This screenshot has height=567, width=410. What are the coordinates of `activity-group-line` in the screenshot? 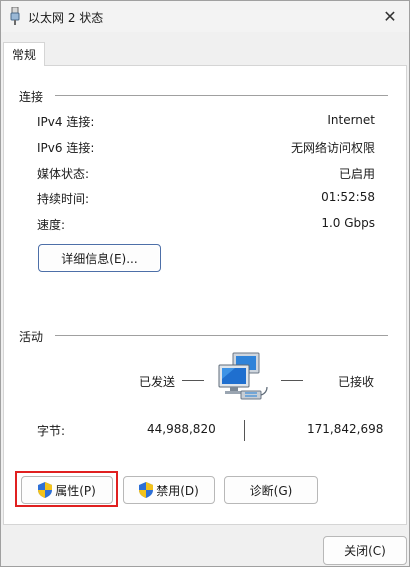 It's located at (221, 335).